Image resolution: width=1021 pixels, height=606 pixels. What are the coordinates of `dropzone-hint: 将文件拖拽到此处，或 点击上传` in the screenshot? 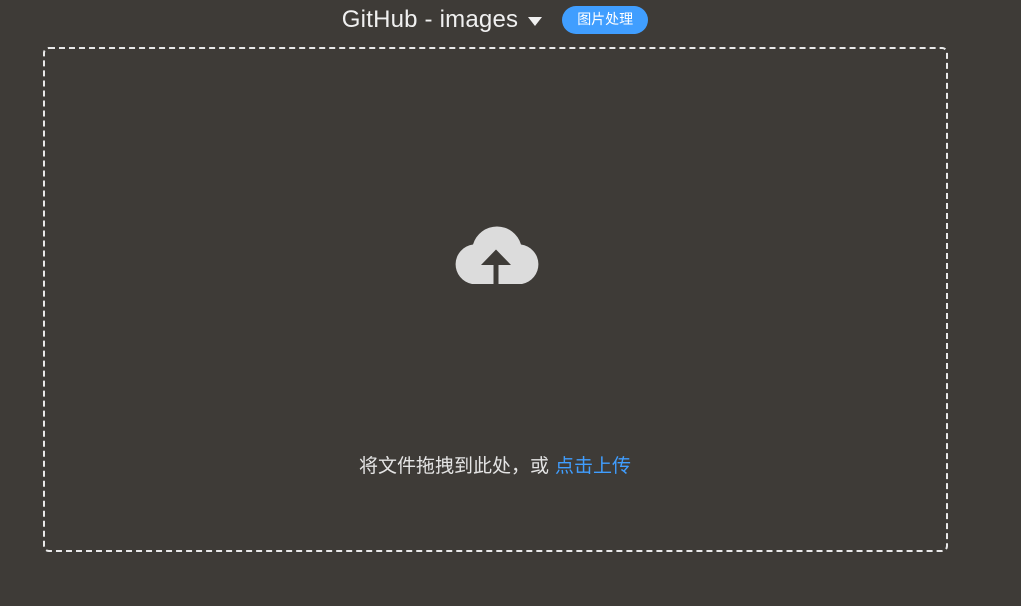 It's located at (495, 464).